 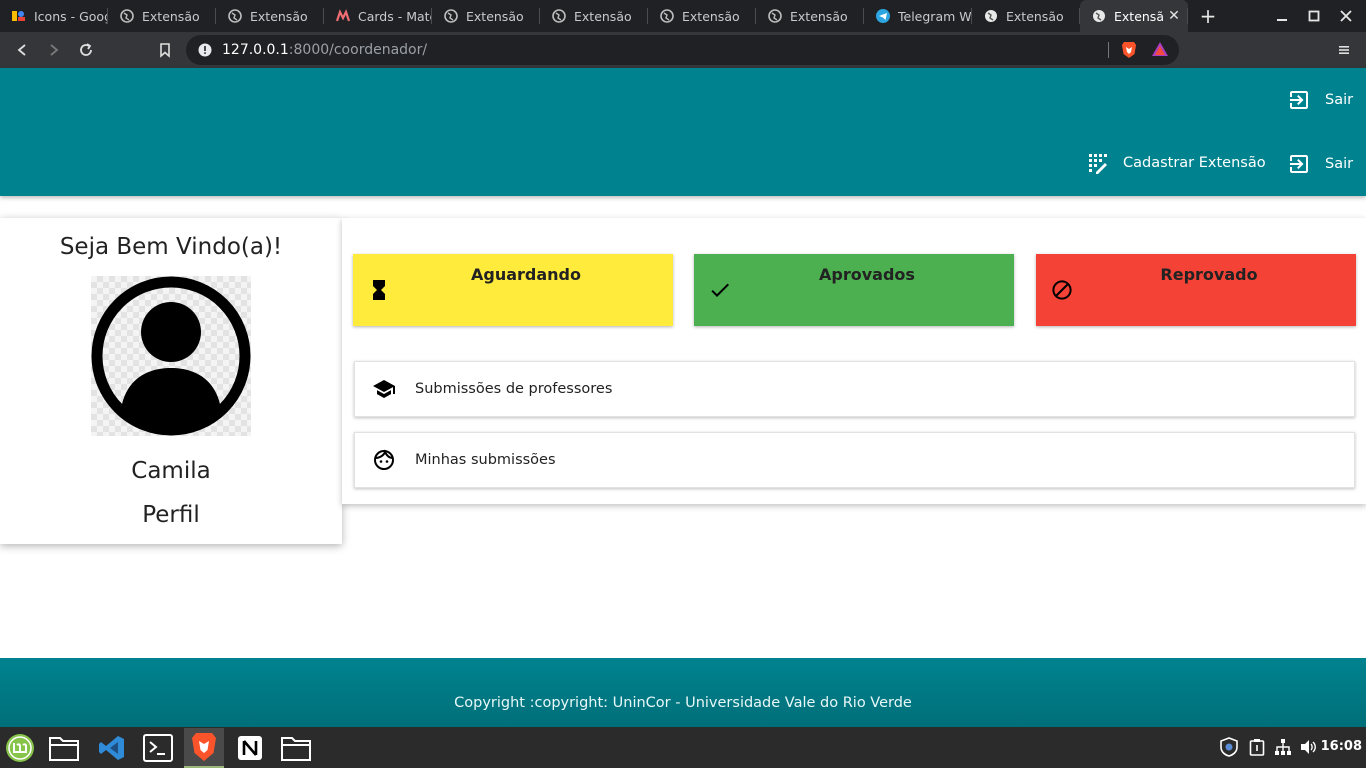 I want to click on browser-tab: Cards - Materialize, so click(x=378, y=16).